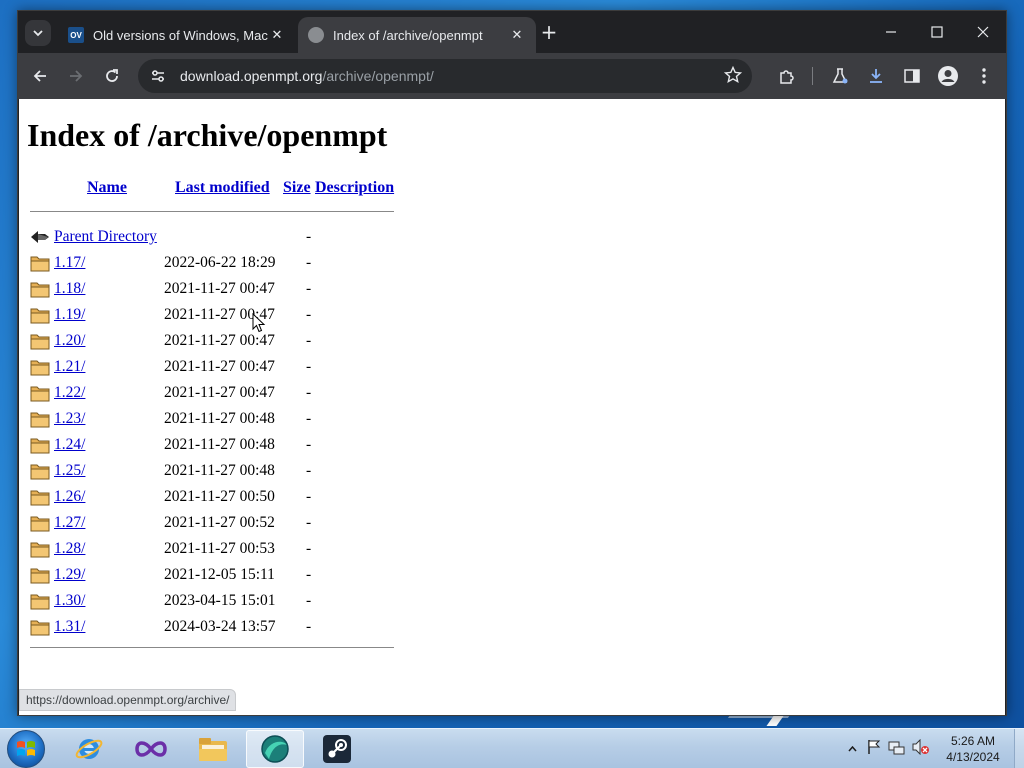  What do you see at coordinates (69, 367) in the screenshot?
I see `directory-link: 1.21/` at bounding box center [69, 367].